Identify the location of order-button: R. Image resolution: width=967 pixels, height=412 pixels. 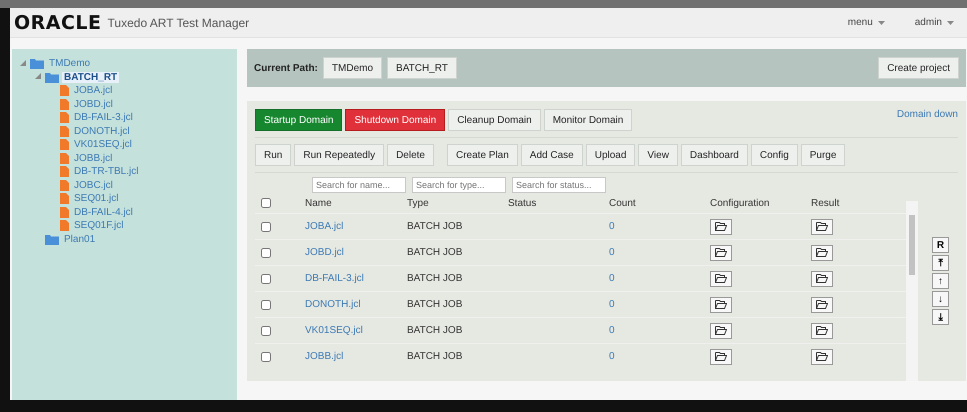
(940, 245).